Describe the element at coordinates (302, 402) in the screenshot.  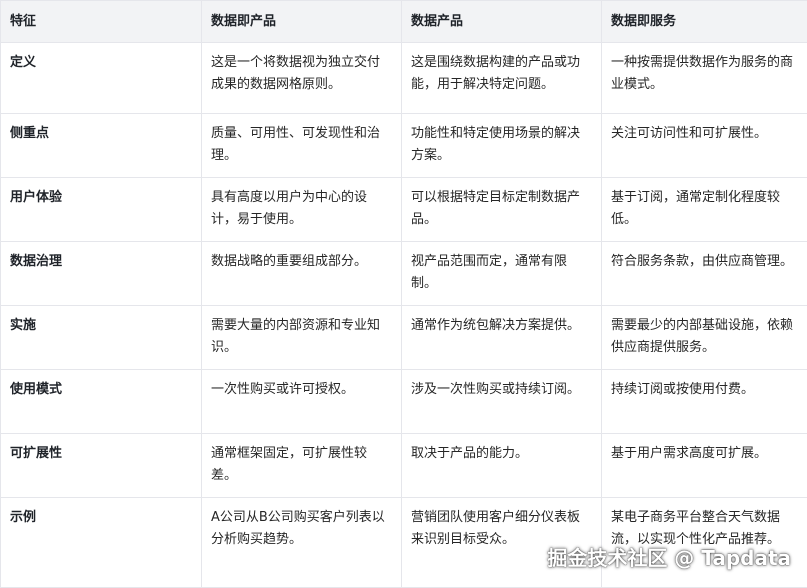
I see `table-cell: 一次性购买或许可授权。` at that location.